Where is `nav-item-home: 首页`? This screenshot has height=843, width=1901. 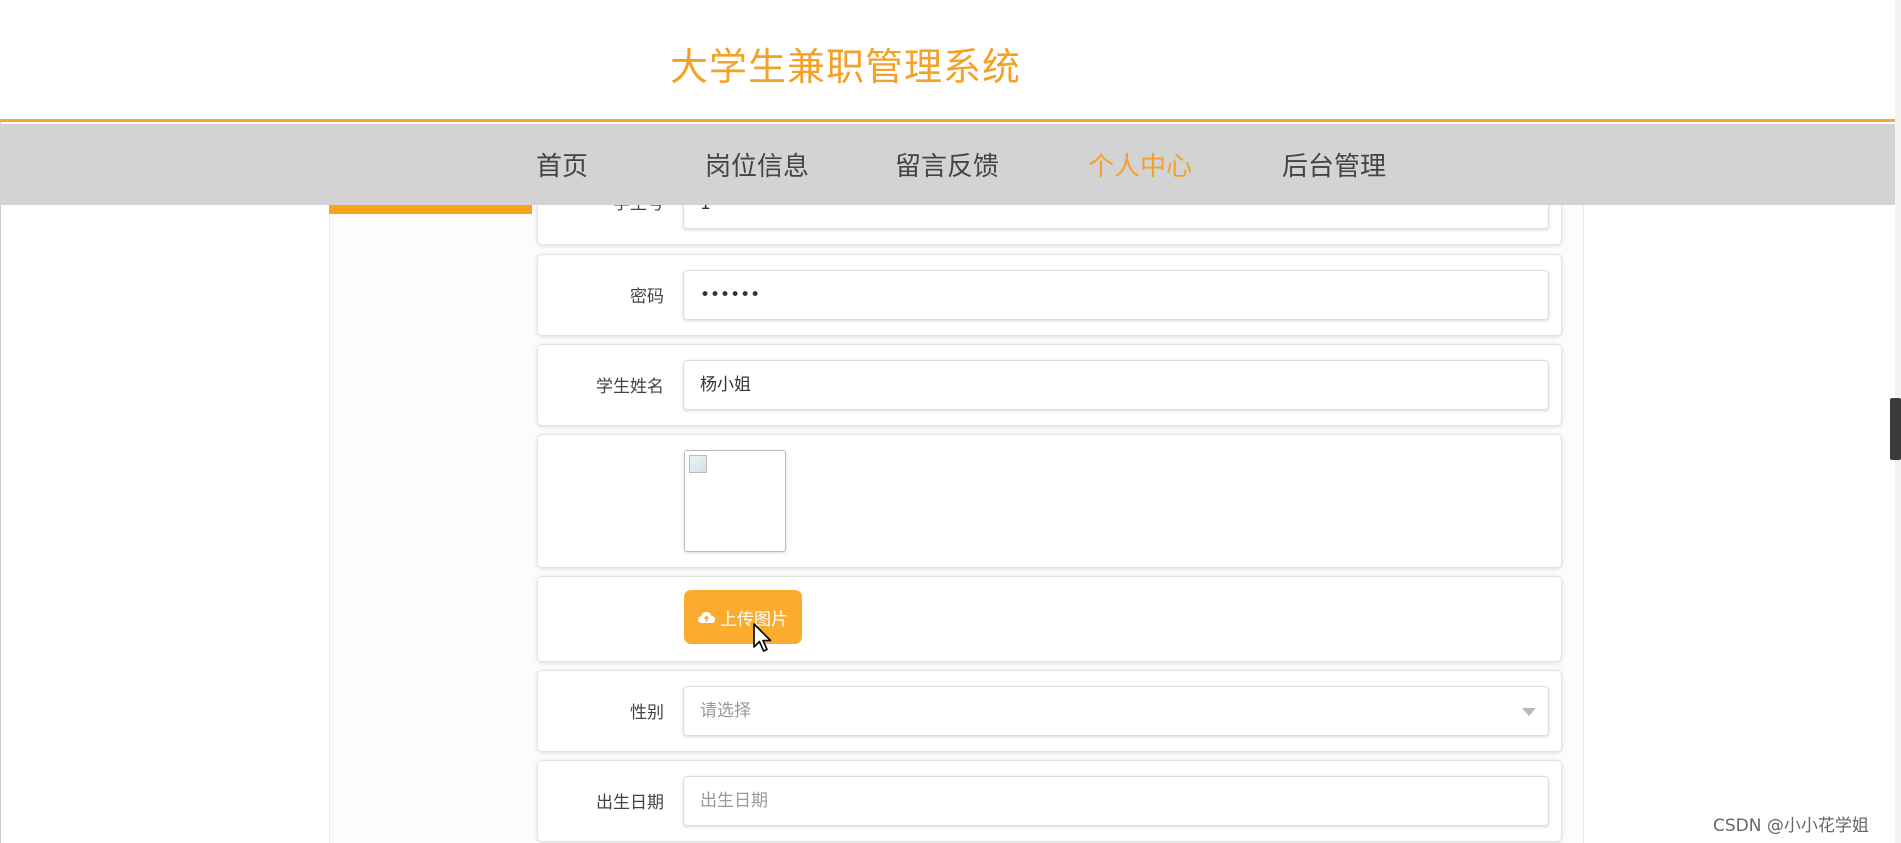 nav-item-home: 首页 is located at coordinates (562, 164).